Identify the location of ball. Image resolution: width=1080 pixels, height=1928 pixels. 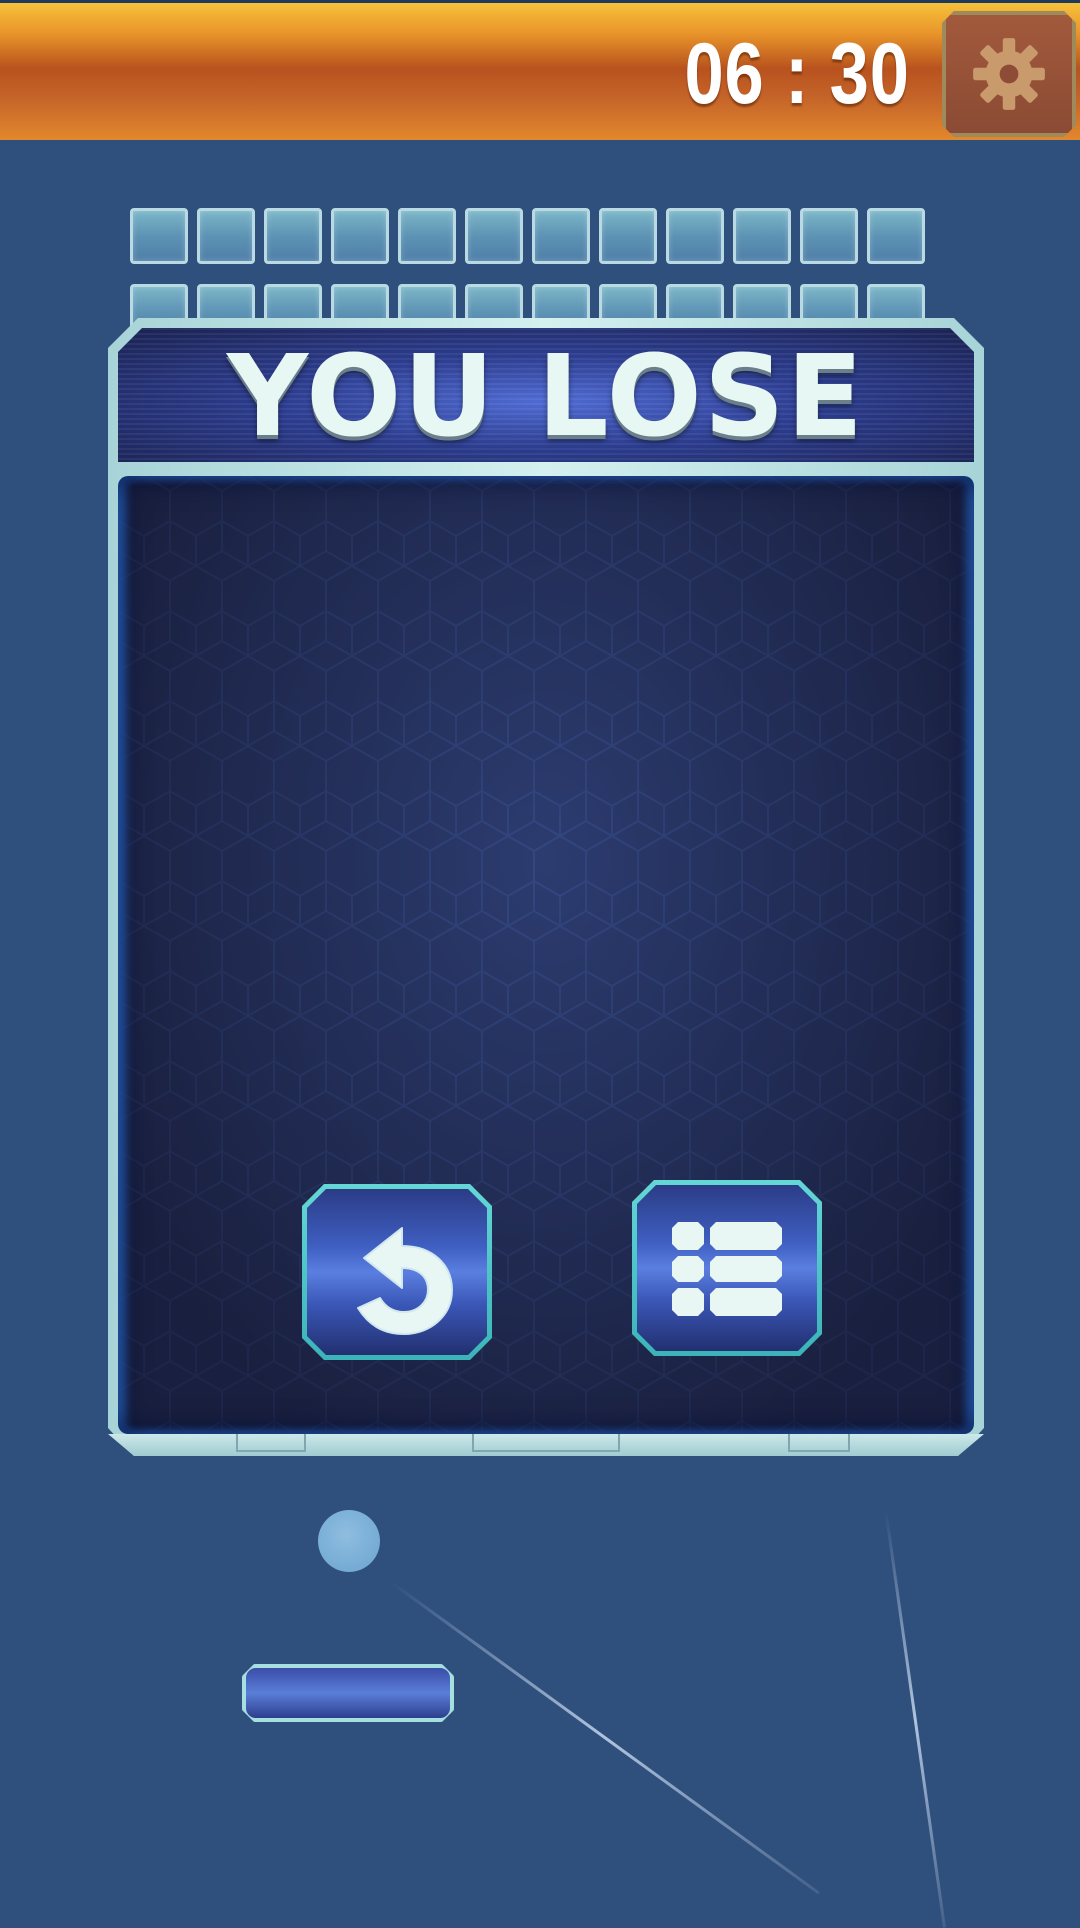
(349, 1541).